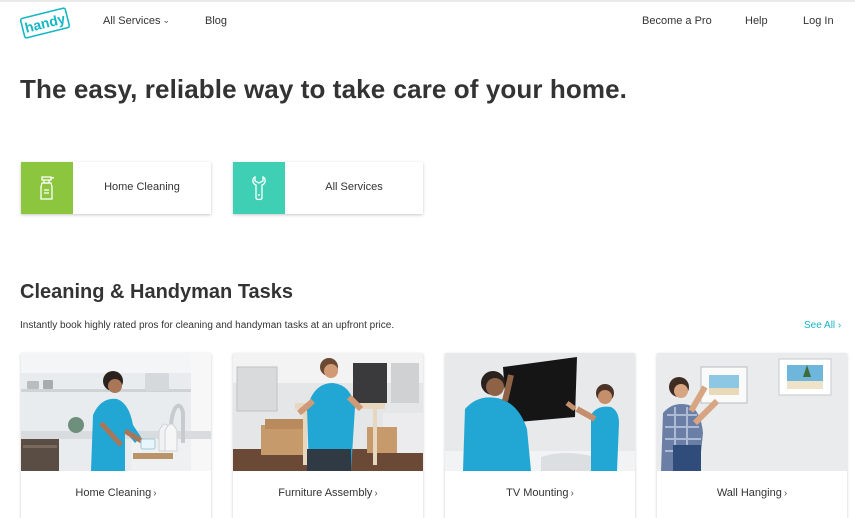  Describe the element at coordinates (157, 292) in the screenshot. I see `section-title: Cleaning & Handyman Tasks` at that location.